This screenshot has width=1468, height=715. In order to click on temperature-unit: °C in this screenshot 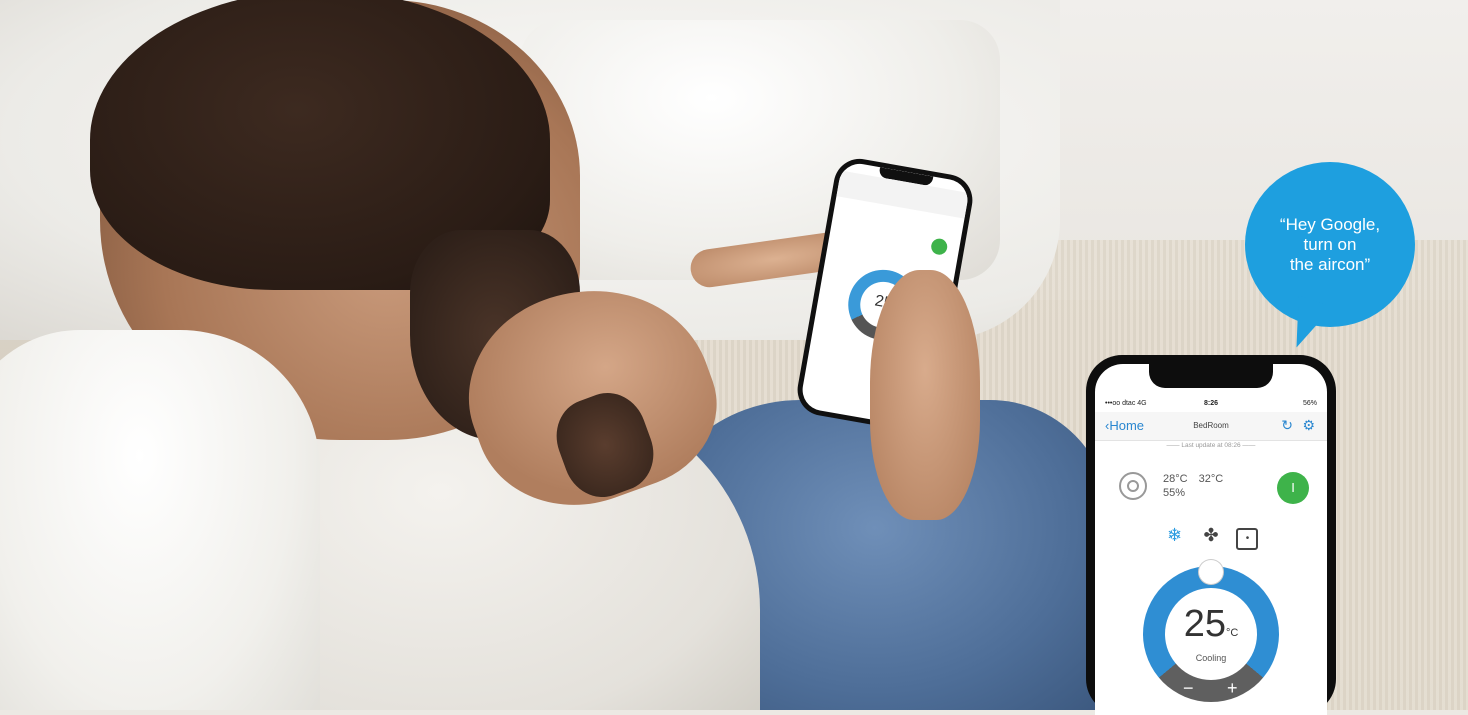, I will do `click(1232, 633)`.